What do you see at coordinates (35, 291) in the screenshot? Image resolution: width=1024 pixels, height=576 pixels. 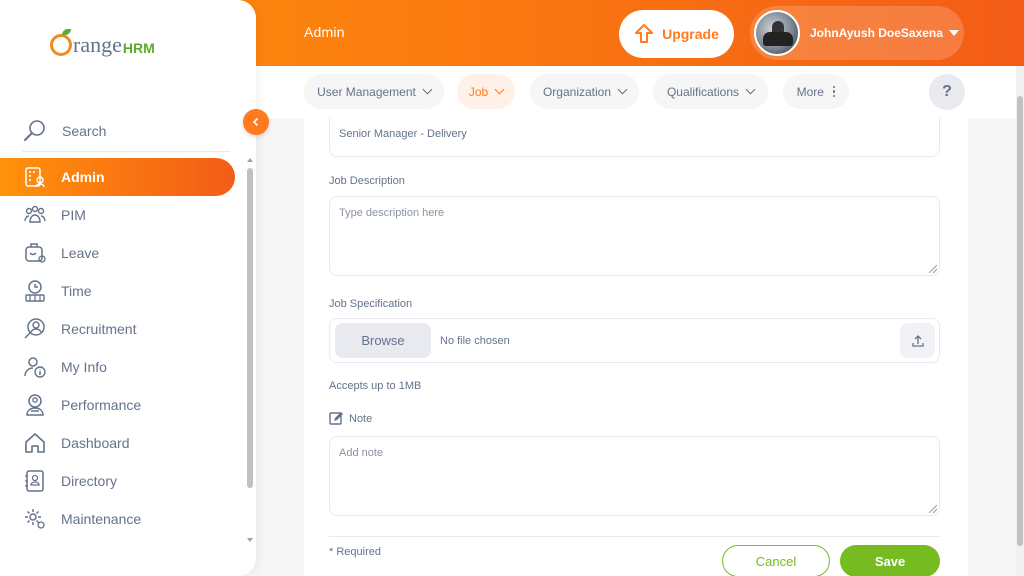 I see `time-icon` at bounding box center [35, 291].